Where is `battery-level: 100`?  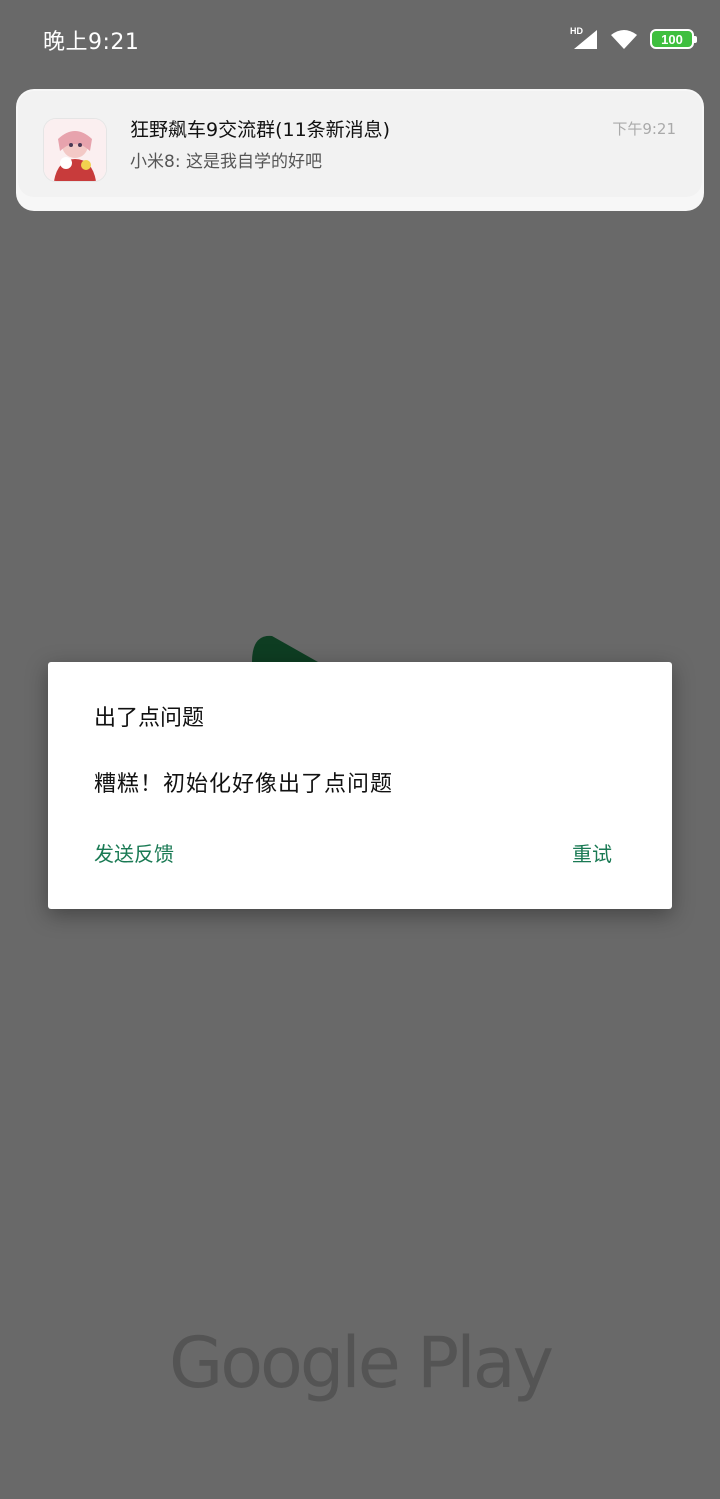 battery-level: 100 is located at coordinates (672, 39).